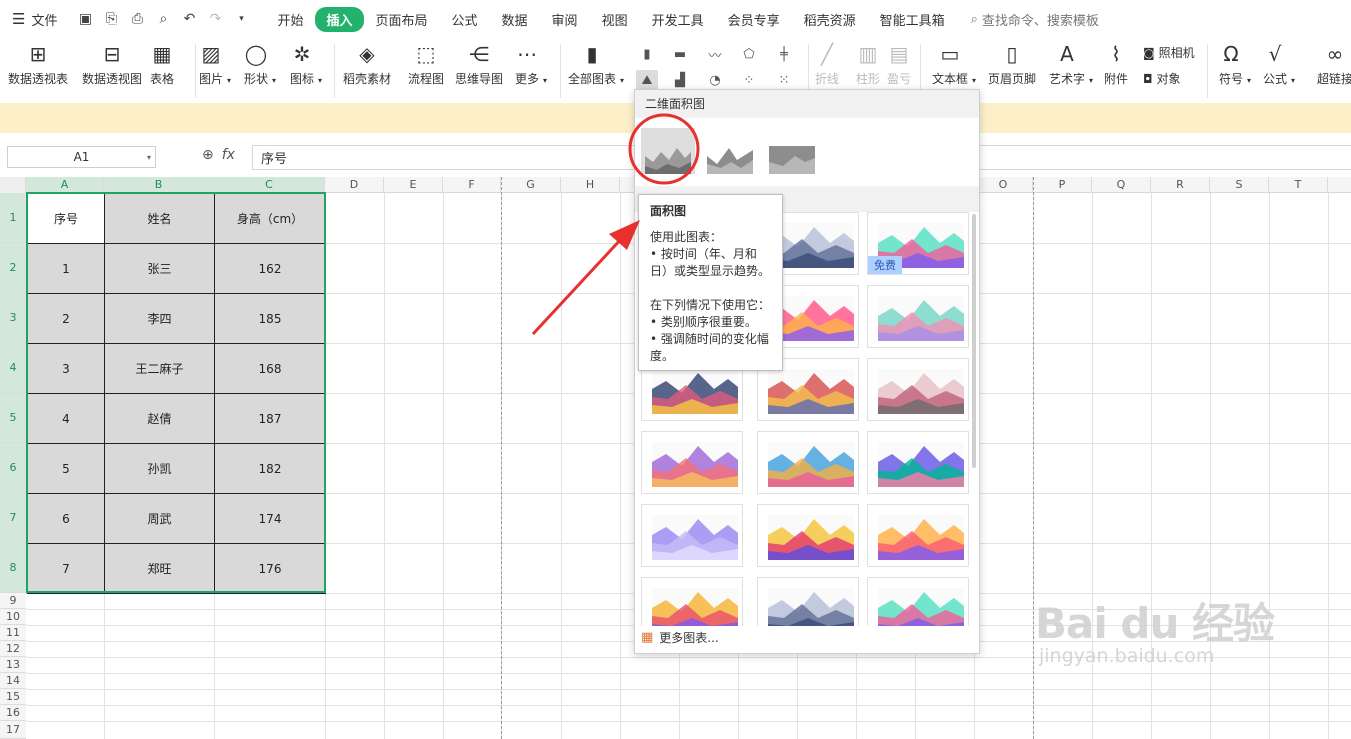 Image resolution: width=1351 pixels, height=739 pixels. What do you see at coordinates (111, 19) in the screenshot?
I see `export-pdf-icon: ⎘` at bounding box center [111, 19].